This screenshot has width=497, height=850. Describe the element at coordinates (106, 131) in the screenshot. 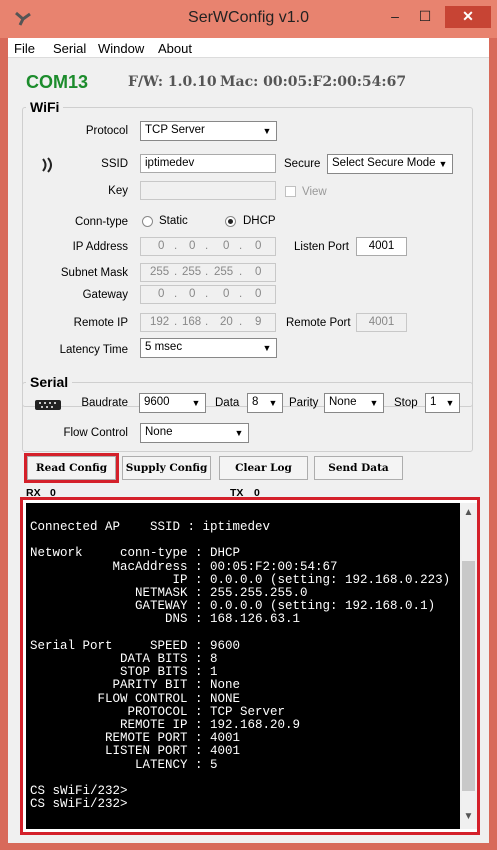

I see `protocol-label: Protocol` at that location.